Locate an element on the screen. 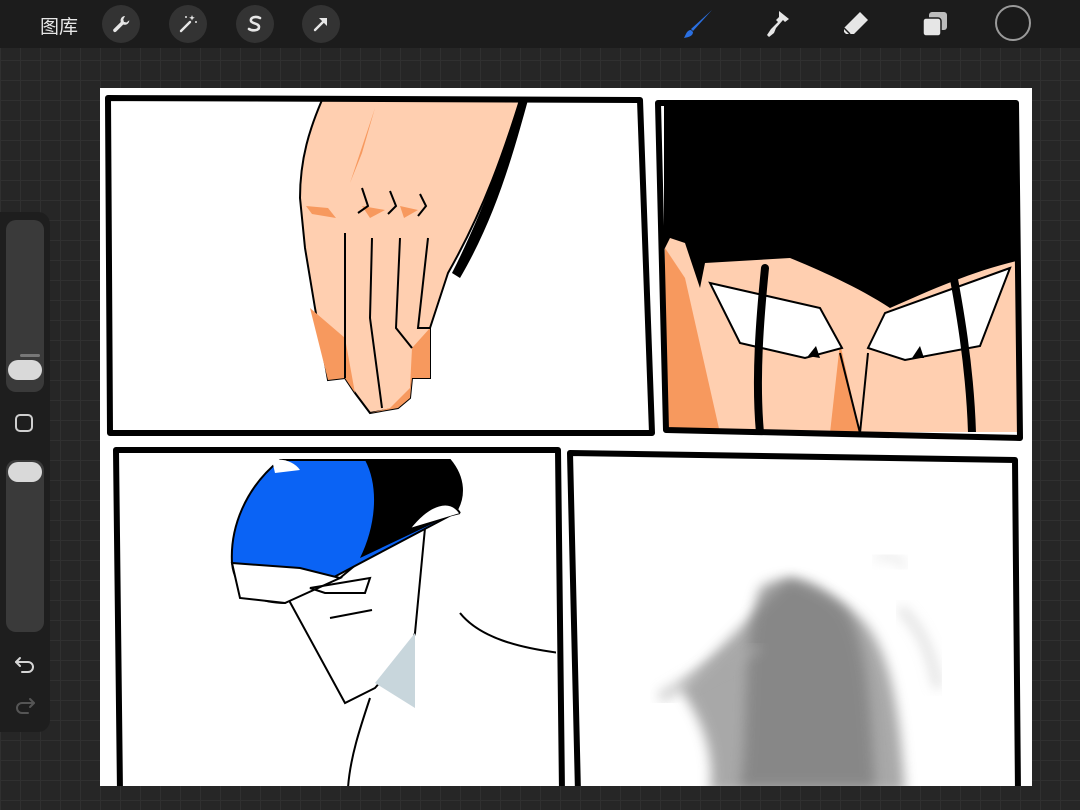 This screenshot has height=810, width=1080. adjustments-button is located at coordinates (188, 24).